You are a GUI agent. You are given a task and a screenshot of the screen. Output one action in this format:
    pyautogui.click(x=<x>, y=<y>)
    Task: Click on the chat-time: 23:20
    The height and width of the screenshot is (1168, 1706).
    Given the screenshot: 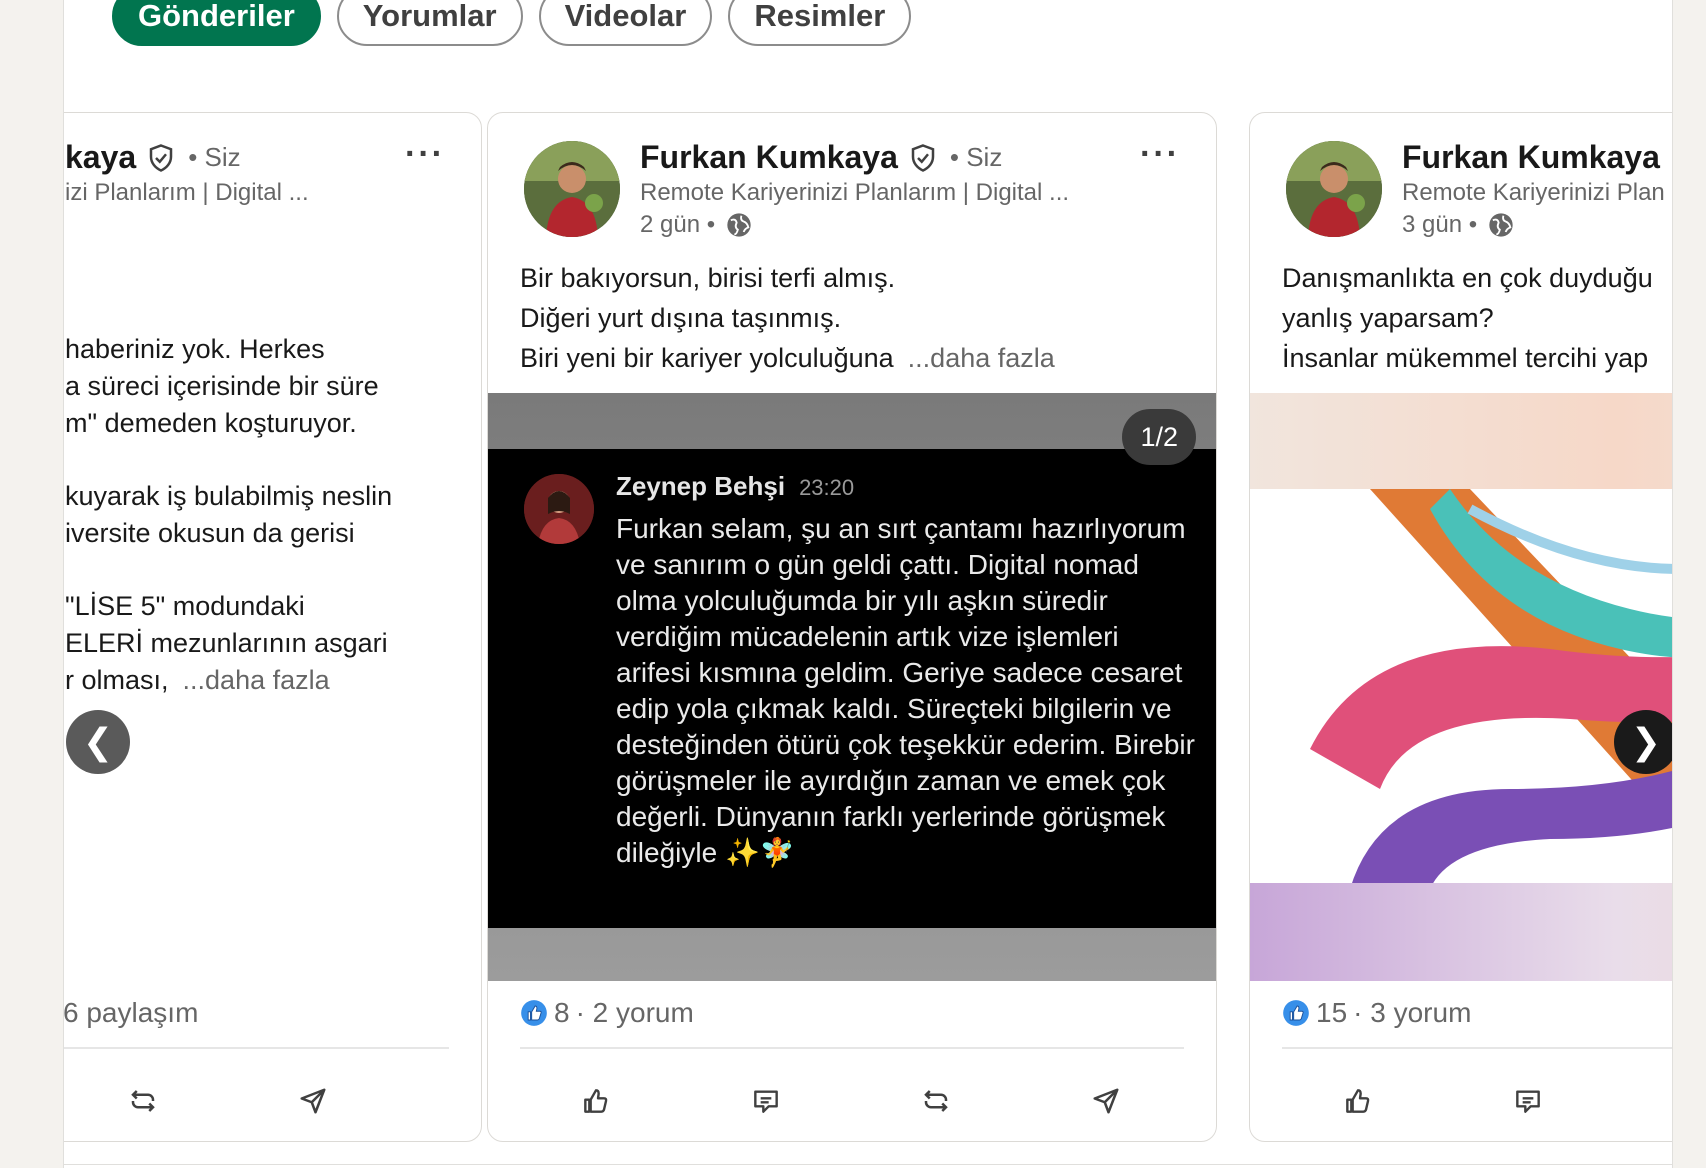 What is the action you would take?
    pyautogui.click(x=827, y=487)
    